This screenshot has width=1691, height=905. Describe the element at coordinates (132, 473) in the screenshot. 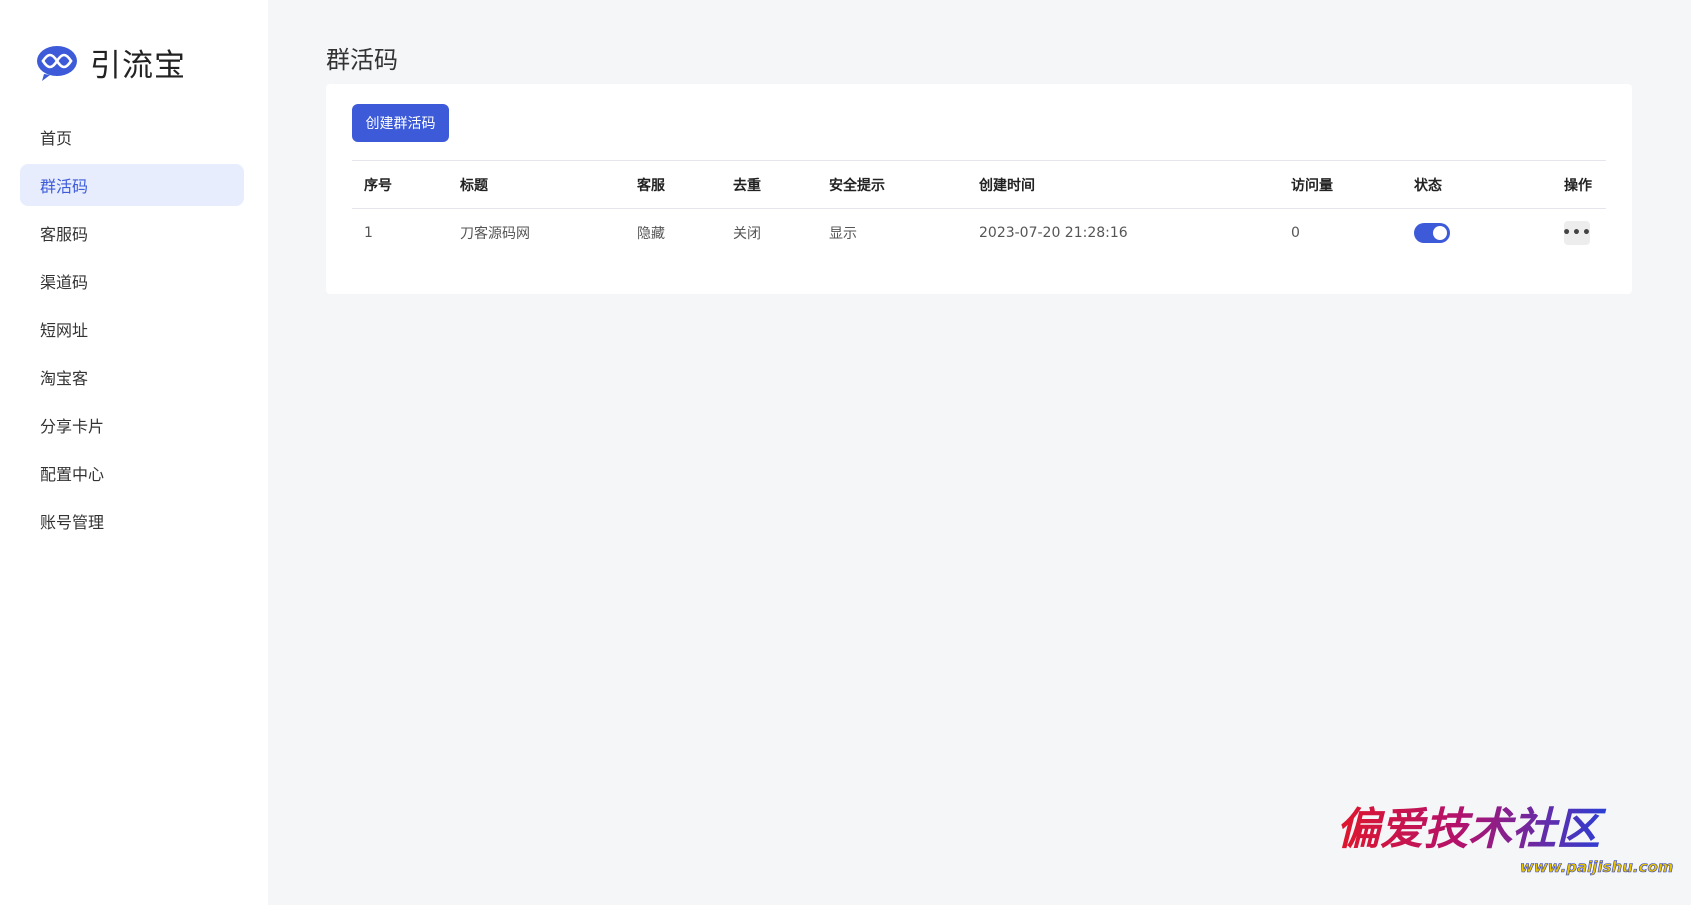

I see `sidebar-item-config: 配置中心` at that location.